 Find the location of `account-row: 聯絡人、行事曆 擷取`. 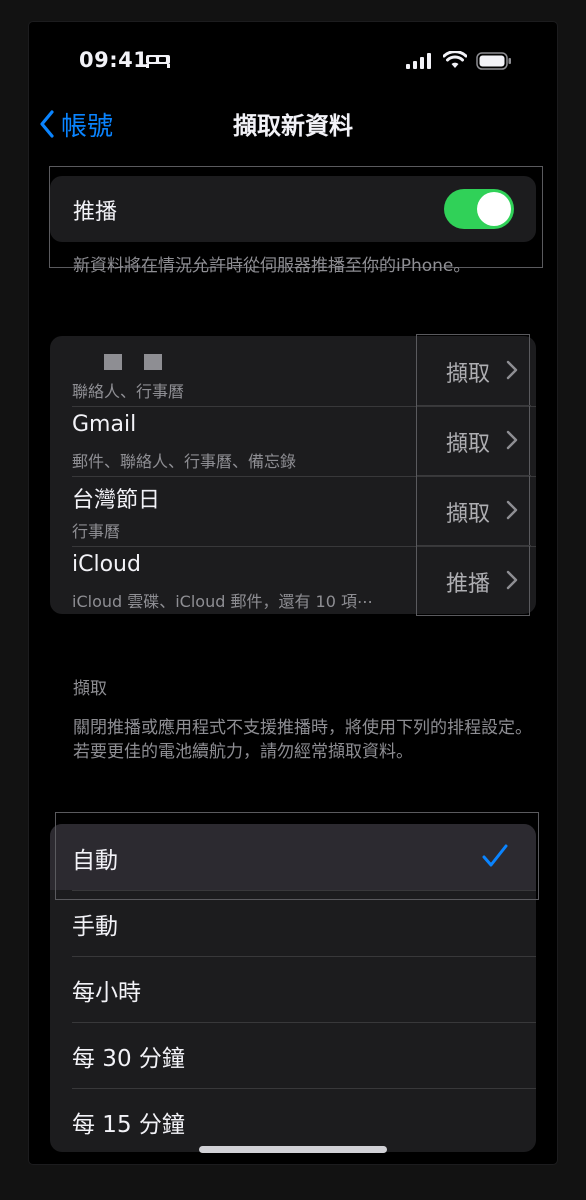

account-row: 聯絡人、行事曆 擷取 is located at coordinates (293, 371).